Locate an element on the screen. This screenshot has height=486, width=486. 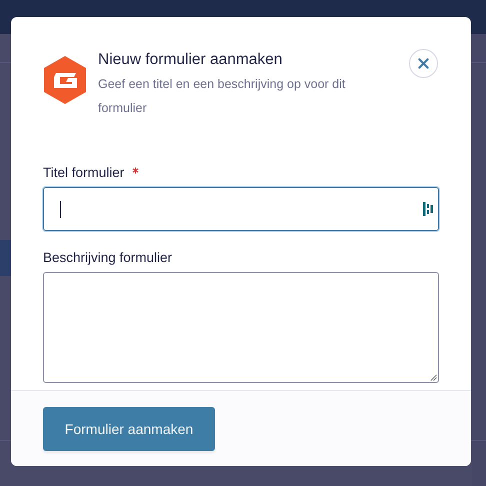
close-icon is located at coordinates (423, 63).